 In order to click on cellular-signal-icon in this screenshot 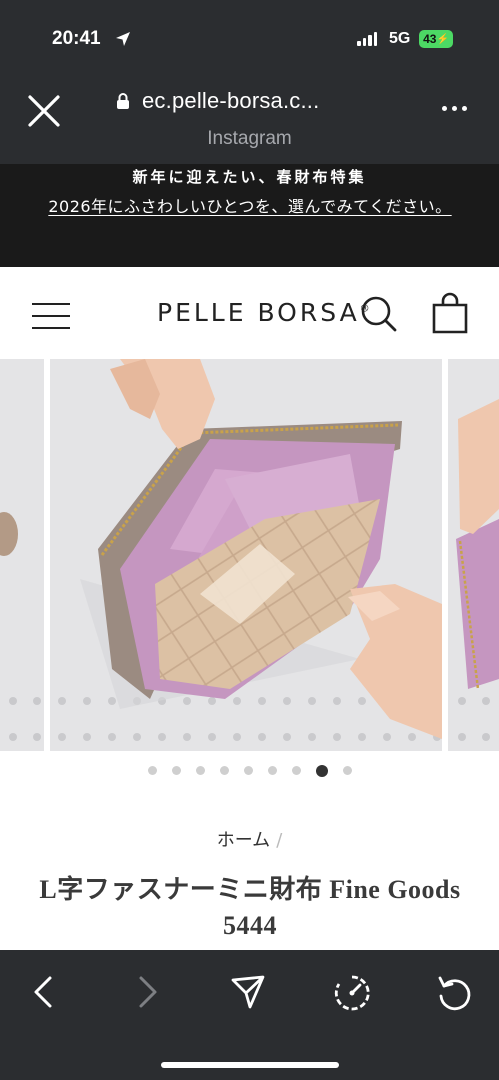, I will do `click(367, 38)`.